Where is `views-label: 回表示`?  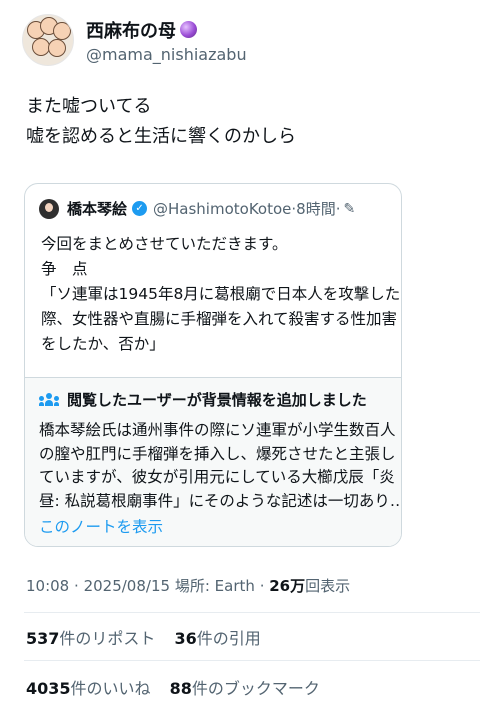
views-label: 回表示 is located at coordinates (328, 586).